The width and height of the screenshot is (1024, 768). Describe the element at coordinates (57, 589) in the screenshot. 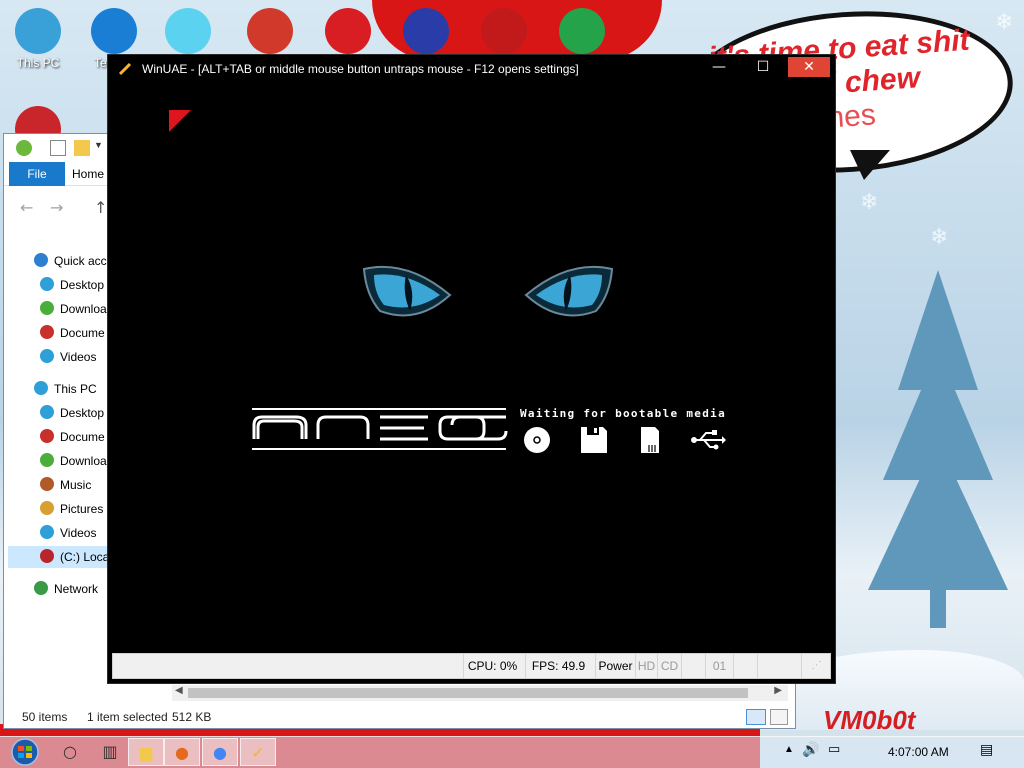

I see `nav-item: Network` at that location.